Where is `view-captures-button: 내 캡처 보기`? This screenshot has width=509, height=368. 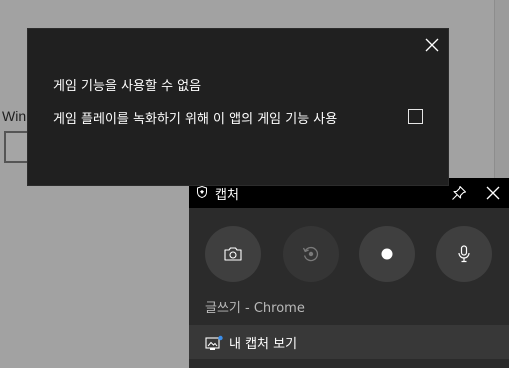
view-captures-button: 내 캡처 보기 is located at coordinates (349, 342).